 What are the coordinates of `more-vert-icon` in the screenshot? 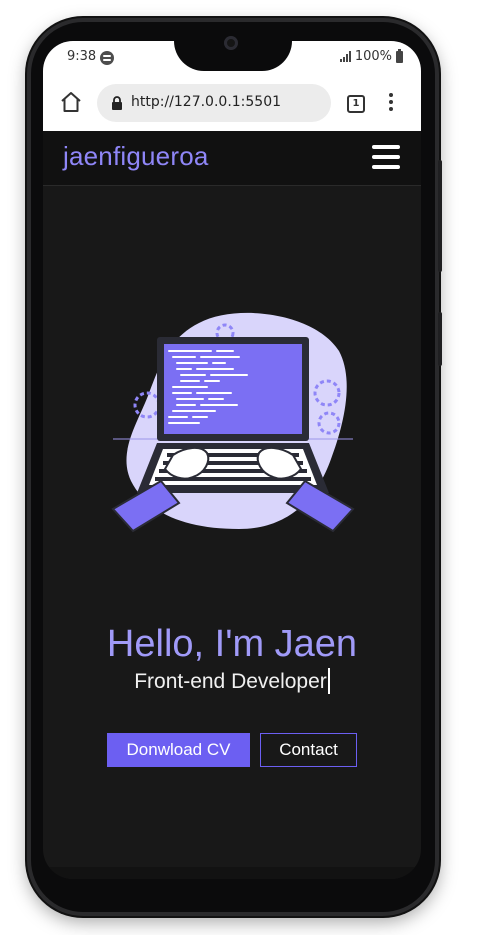 It's located at (391, 103).